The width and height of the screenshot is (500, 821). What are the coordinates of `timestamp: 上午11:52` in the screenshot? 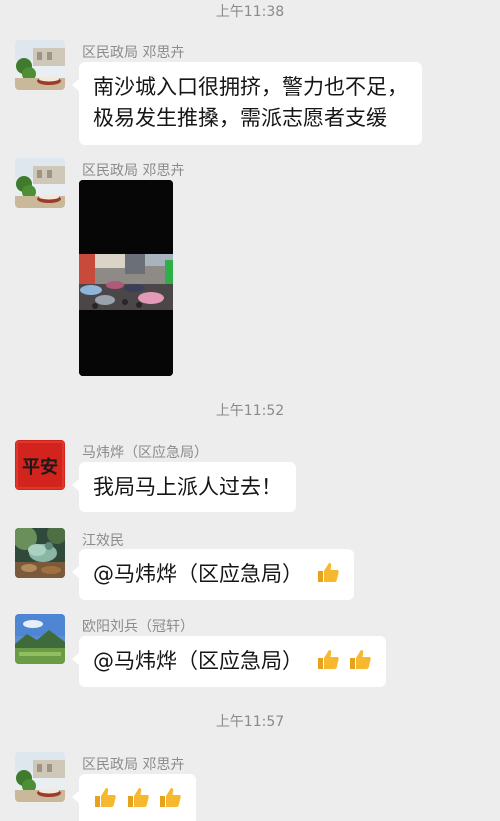 It's located at (250, 411).